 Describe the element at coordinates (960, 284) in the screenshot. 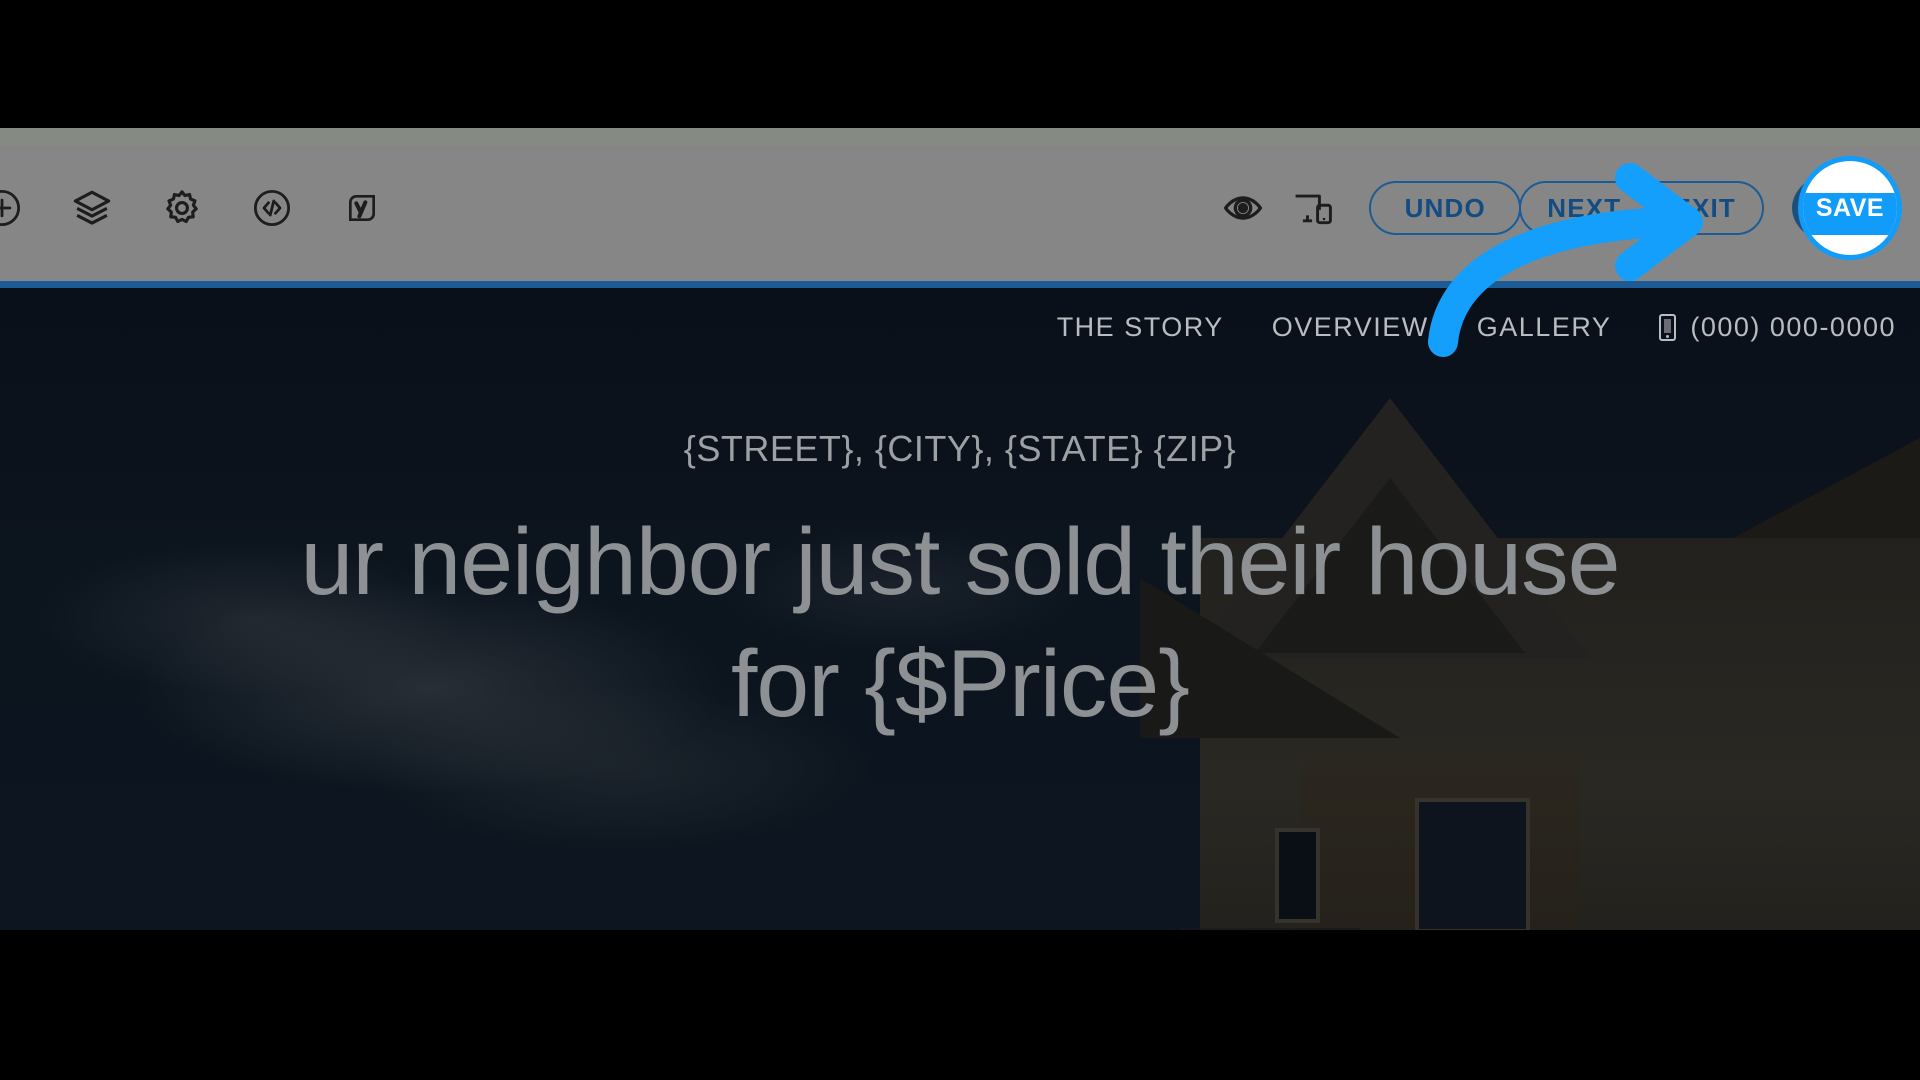

I see `toolbar-accent-line` at that location.